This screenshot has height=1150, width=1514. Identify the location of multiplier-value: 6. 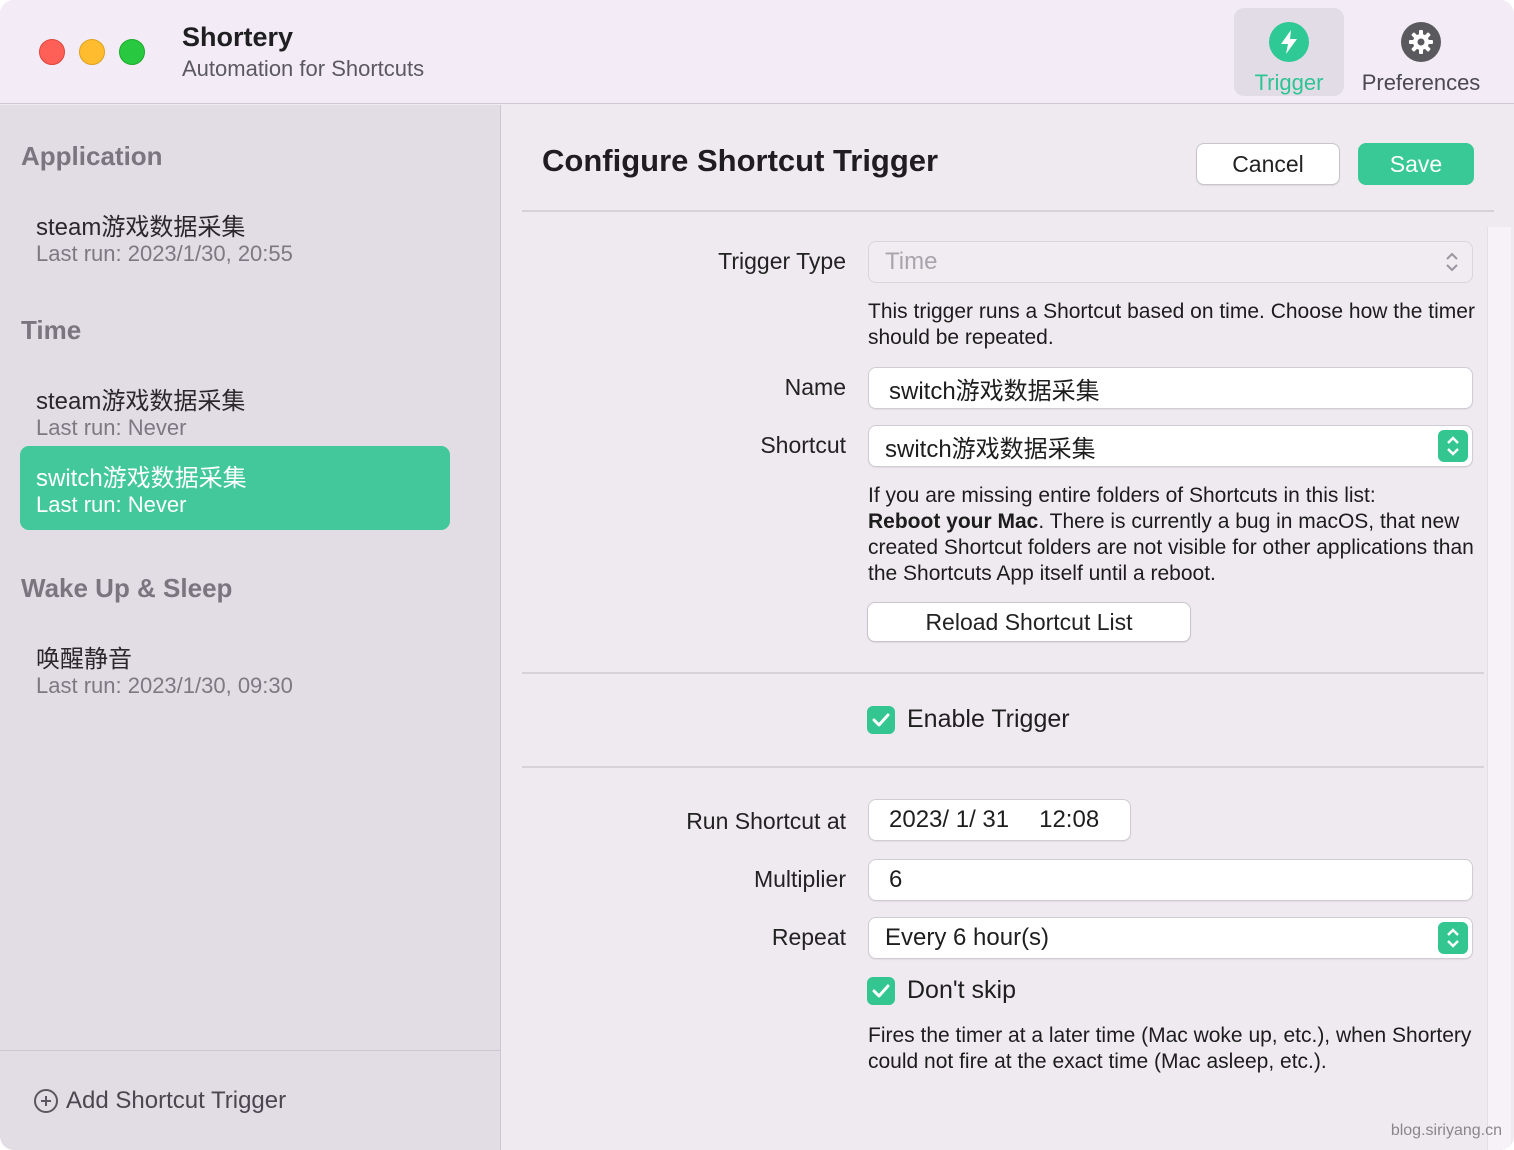
(896, 879).